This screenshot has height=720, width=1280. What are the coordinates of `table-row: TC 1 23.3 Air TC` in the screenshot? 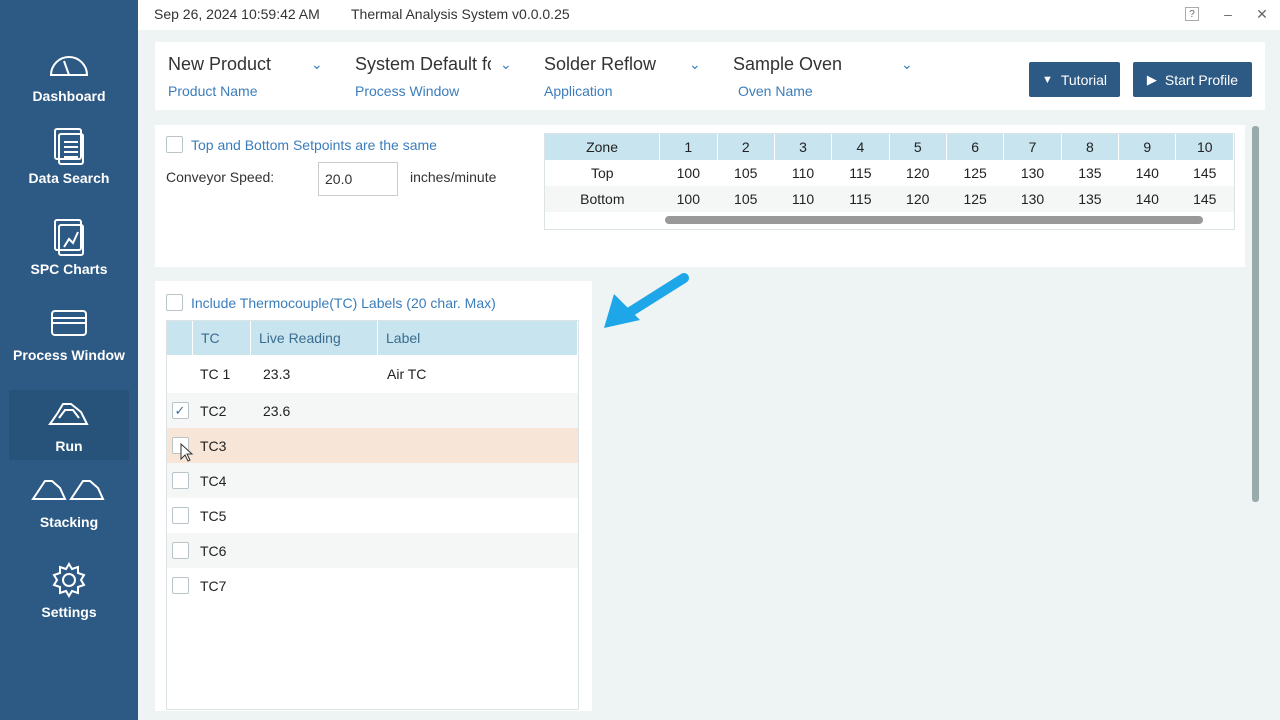 It's located at (372, 374).